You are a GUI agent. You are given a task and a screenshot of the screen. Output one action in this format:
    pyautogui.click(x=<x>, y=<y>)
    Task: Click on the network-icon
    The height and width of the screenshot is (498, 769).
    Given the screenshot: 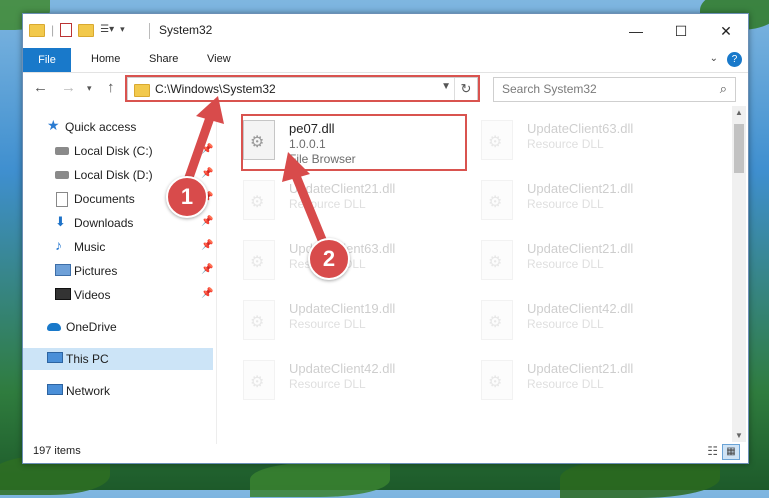 What is the action you would take?
    pyautogui.click(x=55, y=389)
    